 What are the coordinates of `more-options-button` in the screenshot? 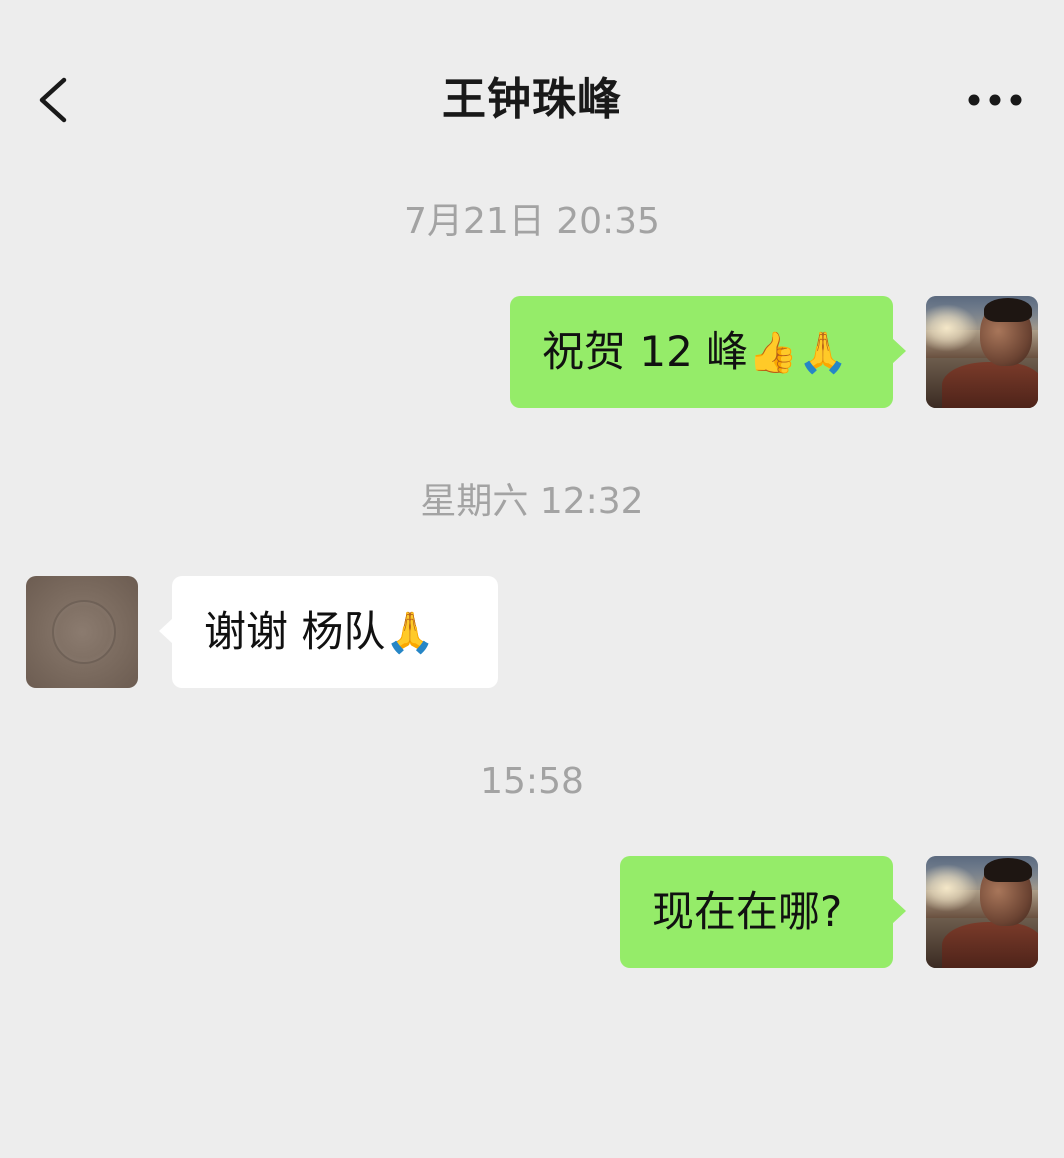 It's located at (995, 100).